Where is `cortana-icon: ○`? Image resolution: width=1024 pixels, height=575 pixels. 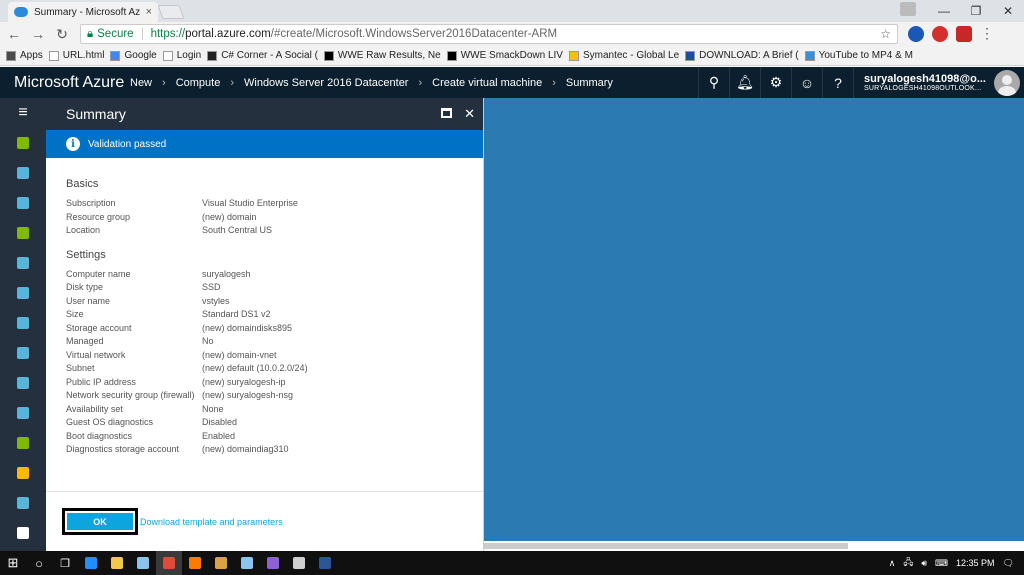
cortana-icon: ○ is located at coordinates (39, 563).